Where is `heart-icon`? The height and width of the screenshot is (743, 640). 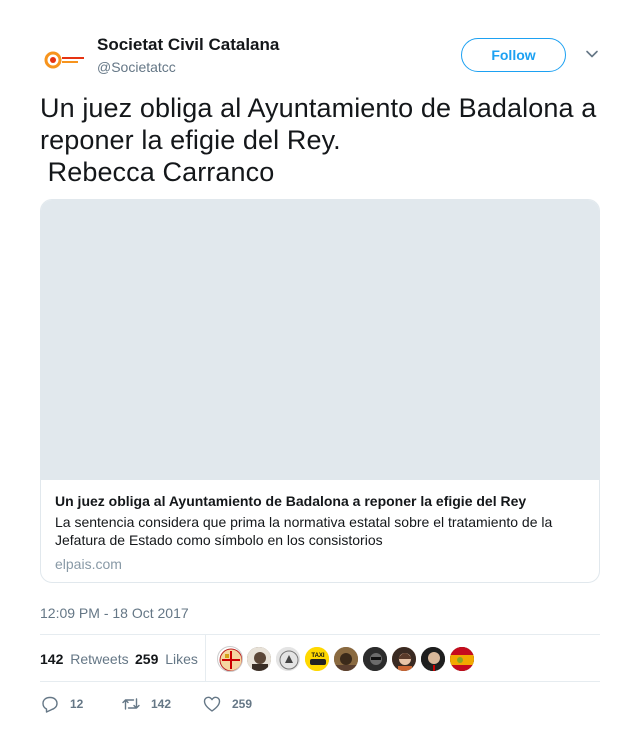 heart-icon is located at coordinates (212, 704).